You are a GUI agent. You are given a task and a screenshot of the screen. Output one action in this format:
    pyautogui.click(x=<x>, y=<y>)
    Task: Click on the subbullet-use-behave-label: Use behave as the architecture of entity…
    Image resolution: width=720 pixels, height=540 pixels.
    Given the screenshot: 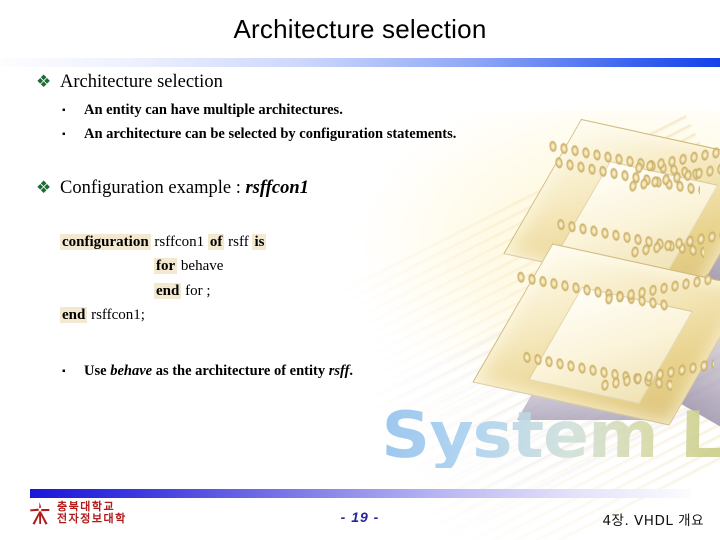 What is the action you would take?
    pyautogui.click(x=218, y=371)
    